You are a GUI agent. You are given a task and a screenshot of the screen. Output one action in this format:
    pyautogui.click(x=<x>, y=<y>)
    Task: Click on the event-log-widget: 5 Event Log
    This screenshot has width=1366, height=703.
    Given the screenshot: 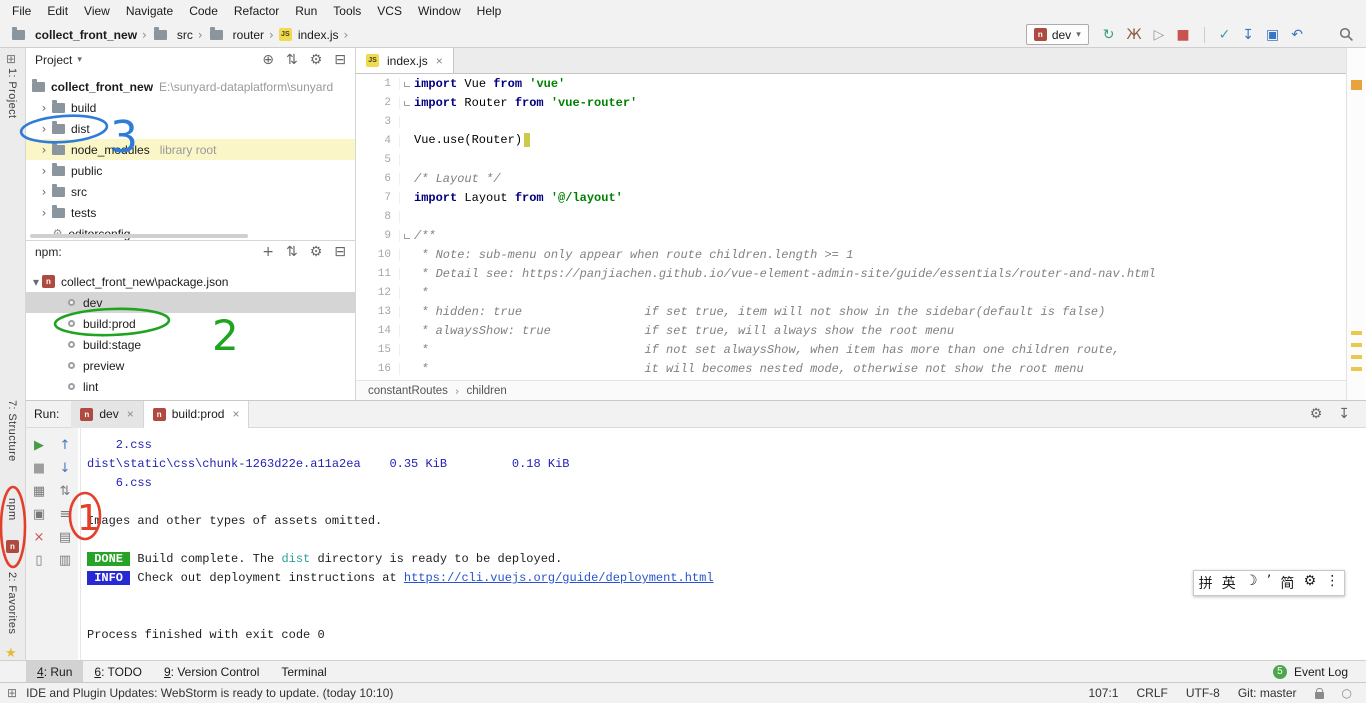 What is the action you would take?
    pyautogui.click(x=1319, y=671)
    